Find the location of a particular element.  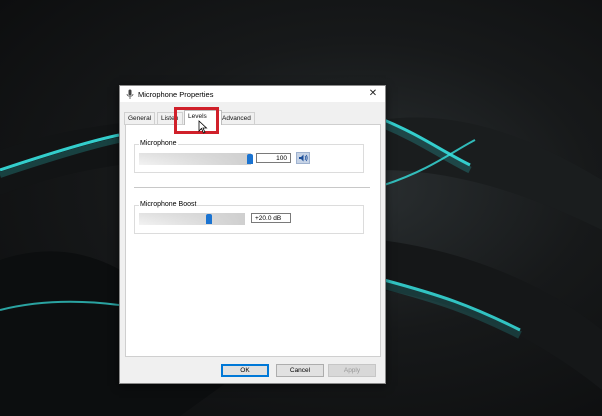

cancel-button: Cancel is located at coordinates (300, 370).